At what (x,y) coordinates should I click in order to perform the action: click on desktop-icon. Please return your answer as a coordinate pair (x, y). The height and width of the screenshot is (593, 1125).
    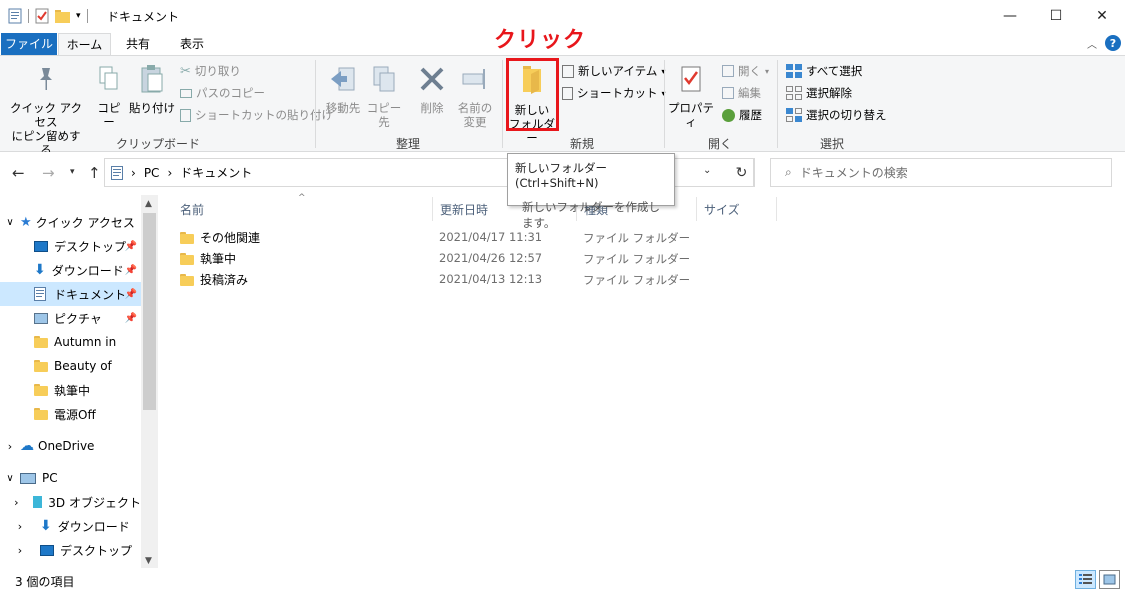
    Looking at the image, I should click on (41, 246).